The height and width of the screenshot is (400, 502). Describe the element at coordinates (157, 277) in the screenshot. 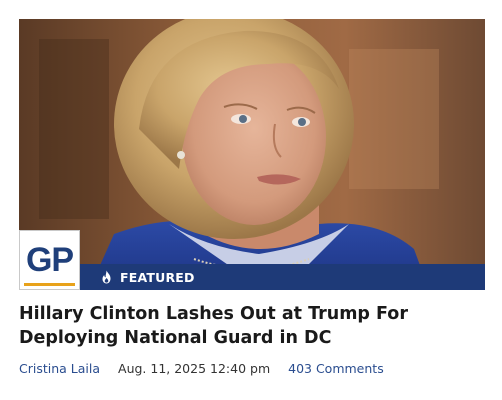

I see `featured-label: FEATURED` at that location.